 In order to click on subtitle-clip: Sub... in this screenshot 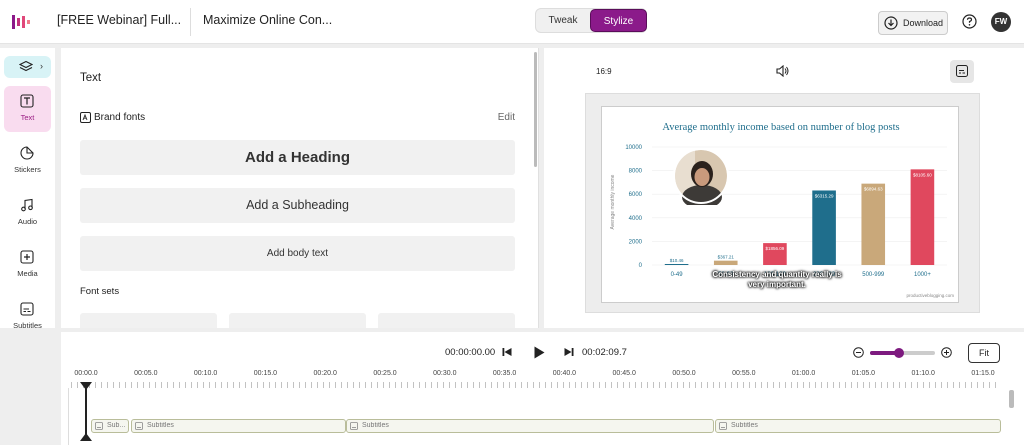, I will do `click(110, 426)`.